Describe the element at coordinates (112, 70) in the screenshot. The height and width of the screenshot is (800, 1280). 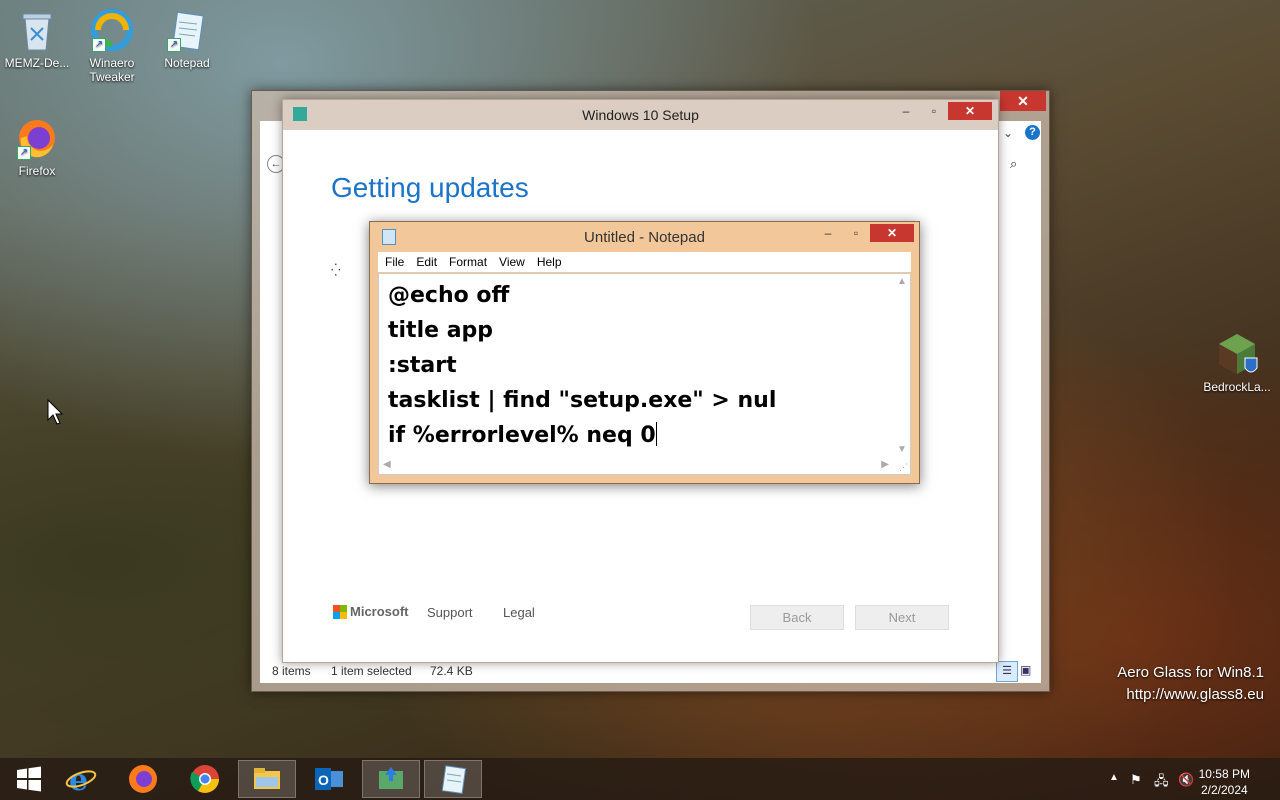
I see `desktop-icon-label: Winaero Tweaker` at that location.